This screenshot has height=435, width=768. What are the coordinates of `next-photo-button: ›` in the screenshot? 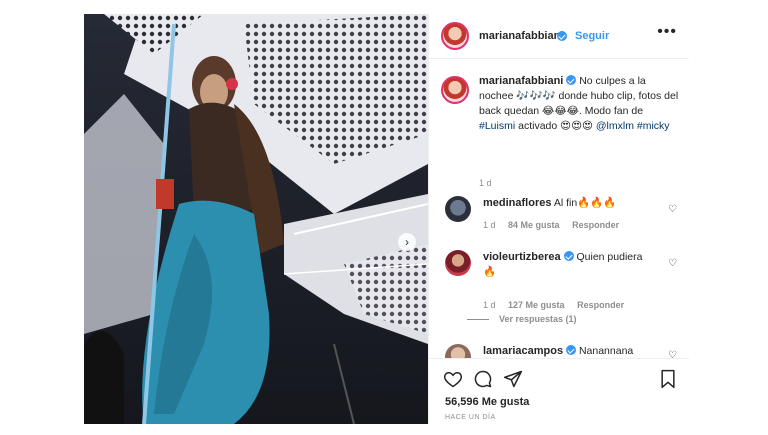 It's located at (407, 242).